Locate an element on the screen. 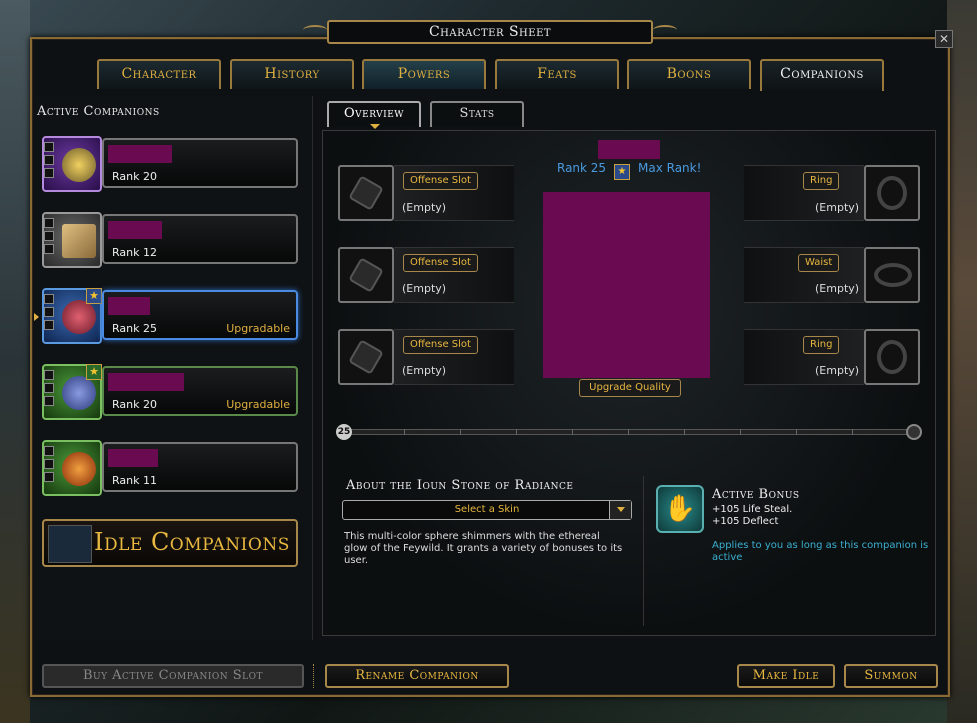 The image size is (977, 723). active-subtab-indicator-icon is located at coordinates (375, 126).